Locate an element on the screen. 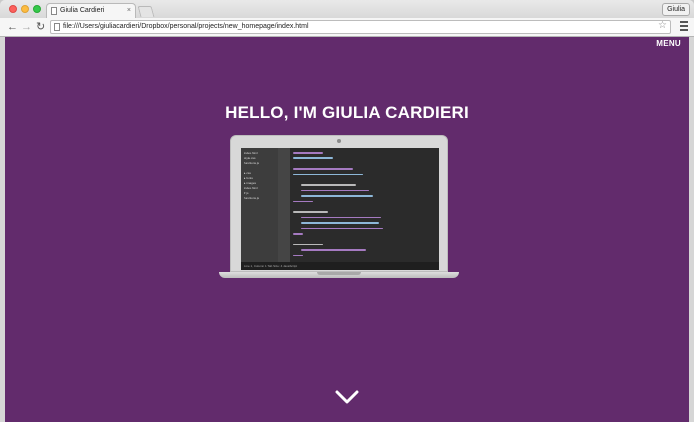  menu-link: MENU is located at coordinates (668, 43).